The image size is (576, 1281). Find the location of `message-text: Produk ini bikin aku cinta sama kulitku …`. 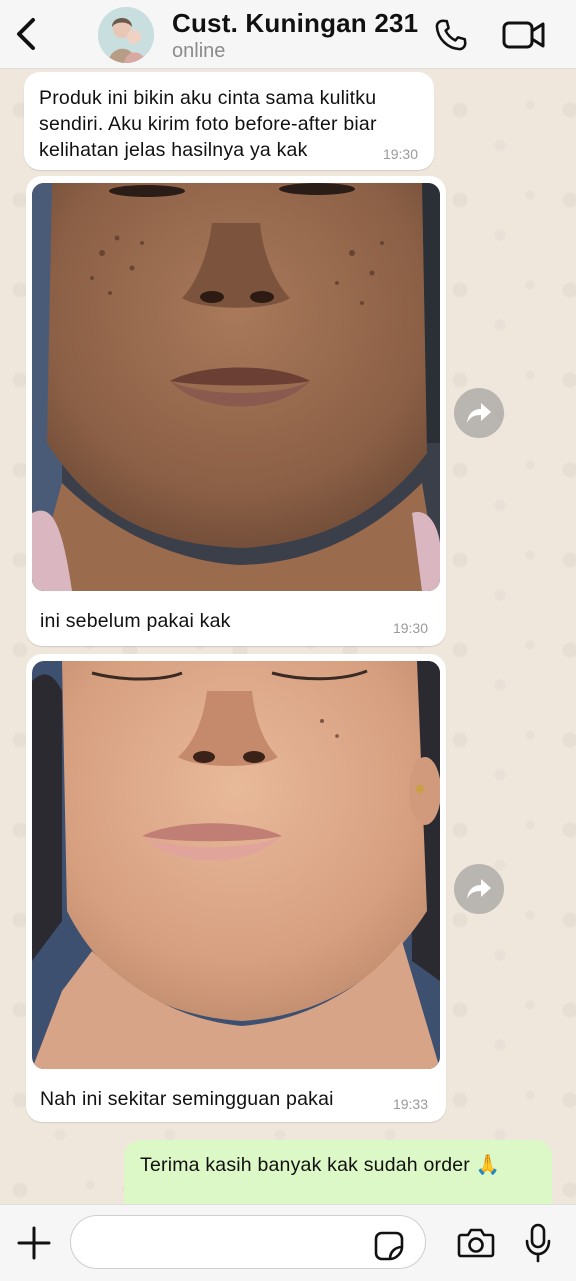

message-text: Produk ini bikin aku cinta sama kulitku … is located at coordinates (208, 124).